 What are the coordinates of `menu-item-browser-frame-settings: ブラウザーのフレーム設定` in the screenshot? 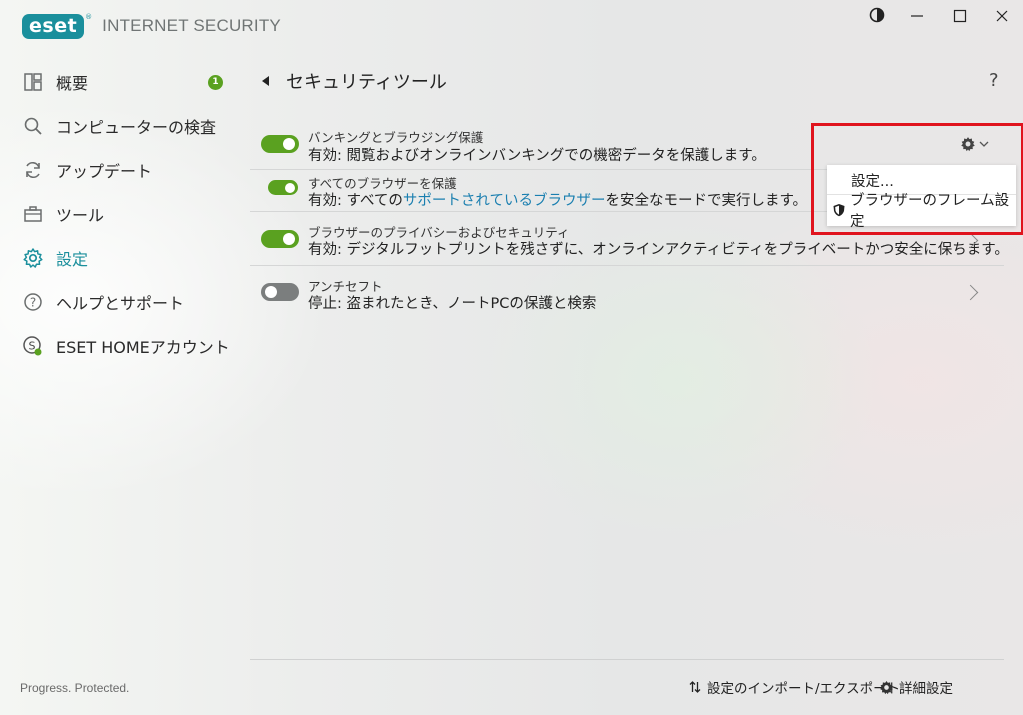 It's located at (921, 211).